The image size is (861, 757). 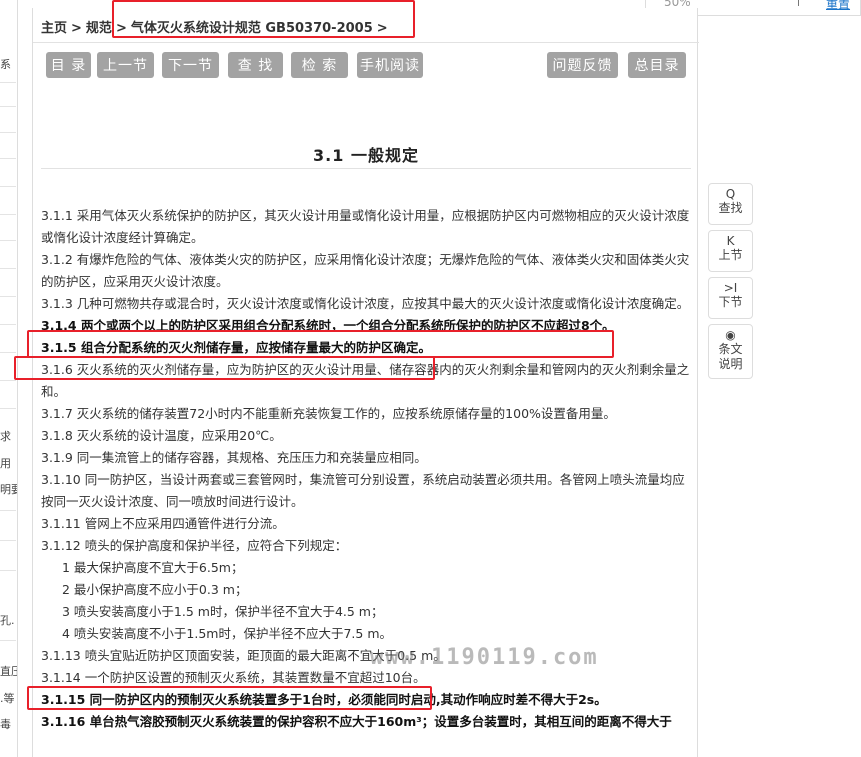 I want to click on reset-link: 重置, so click(x=838, y=6).